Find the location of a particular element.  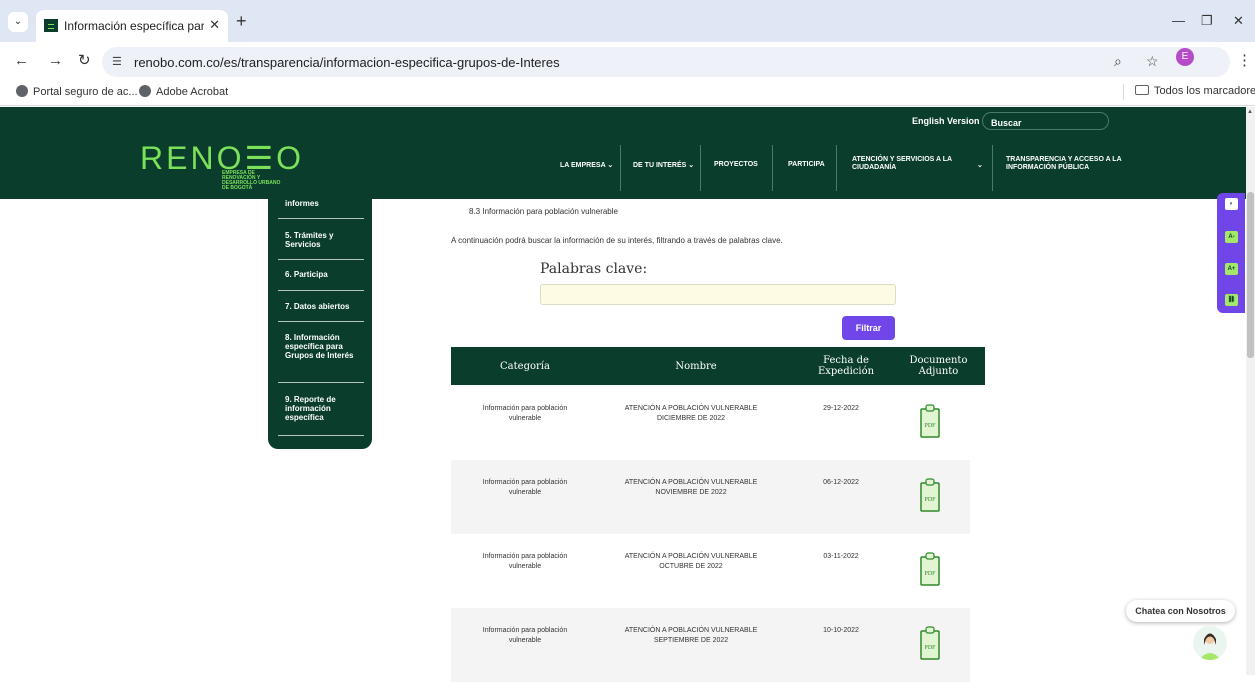

sidebar-item-datos-abiertos: 7. Datos abiertos is located at coordinates (325, 306).